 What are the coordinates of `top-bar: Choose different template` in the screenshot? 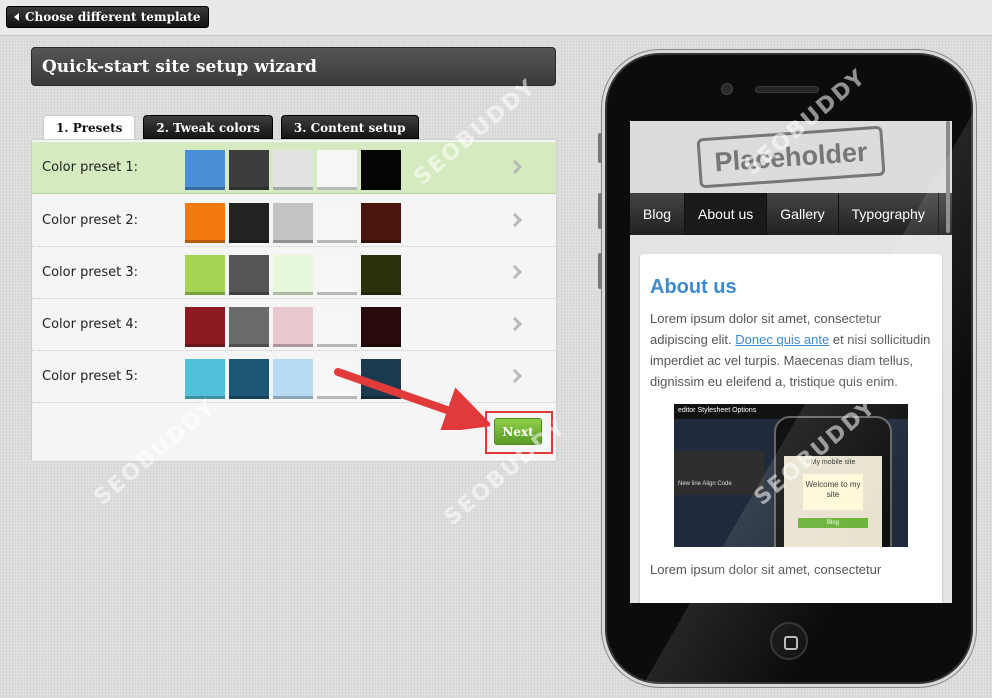 It's located at (496, 18).